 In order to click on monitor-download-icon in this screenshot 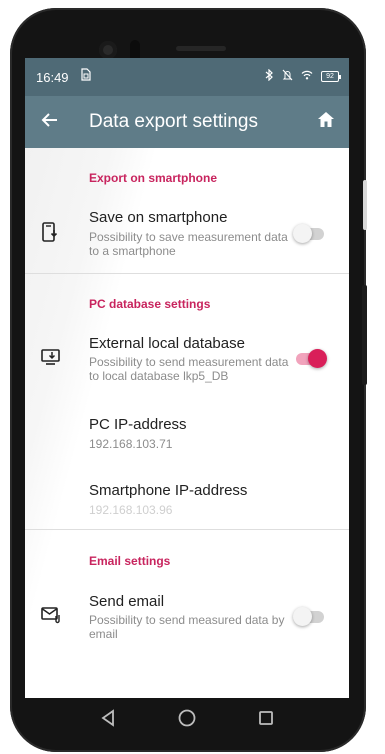, I will do `click(50, 357)`.